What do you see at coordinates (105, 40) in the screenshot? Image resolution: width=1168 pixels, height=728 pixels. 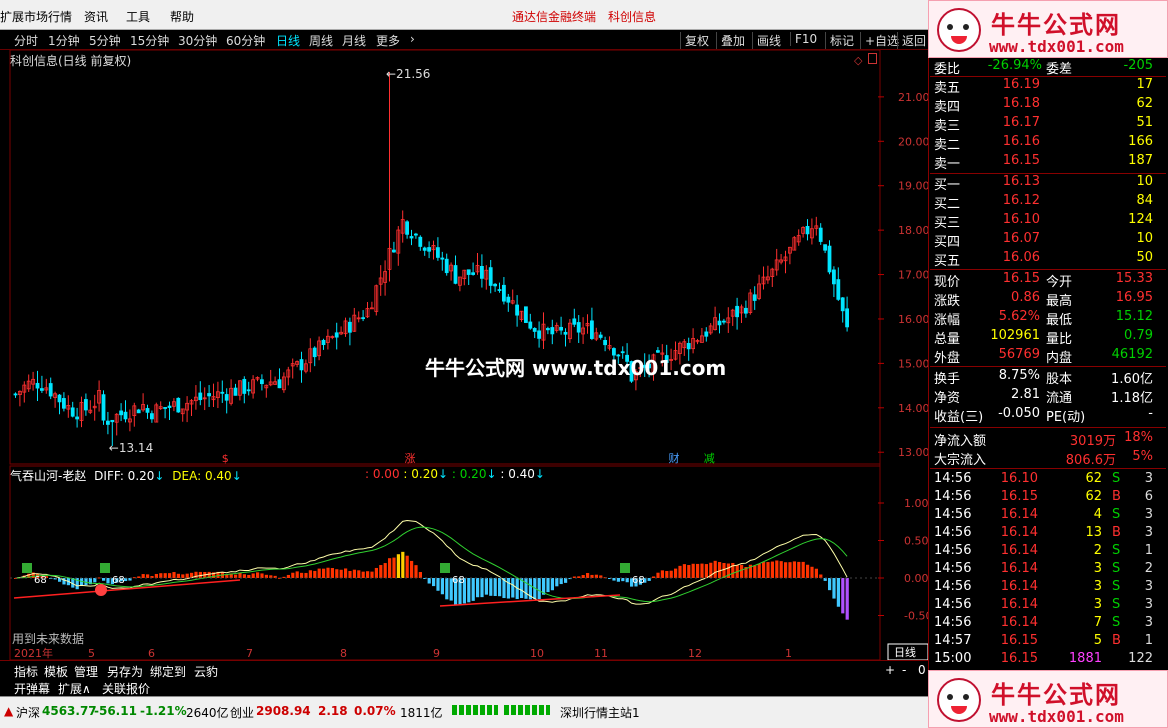 I see `period-tab: 5分钟` at bounding box center [105, 40].